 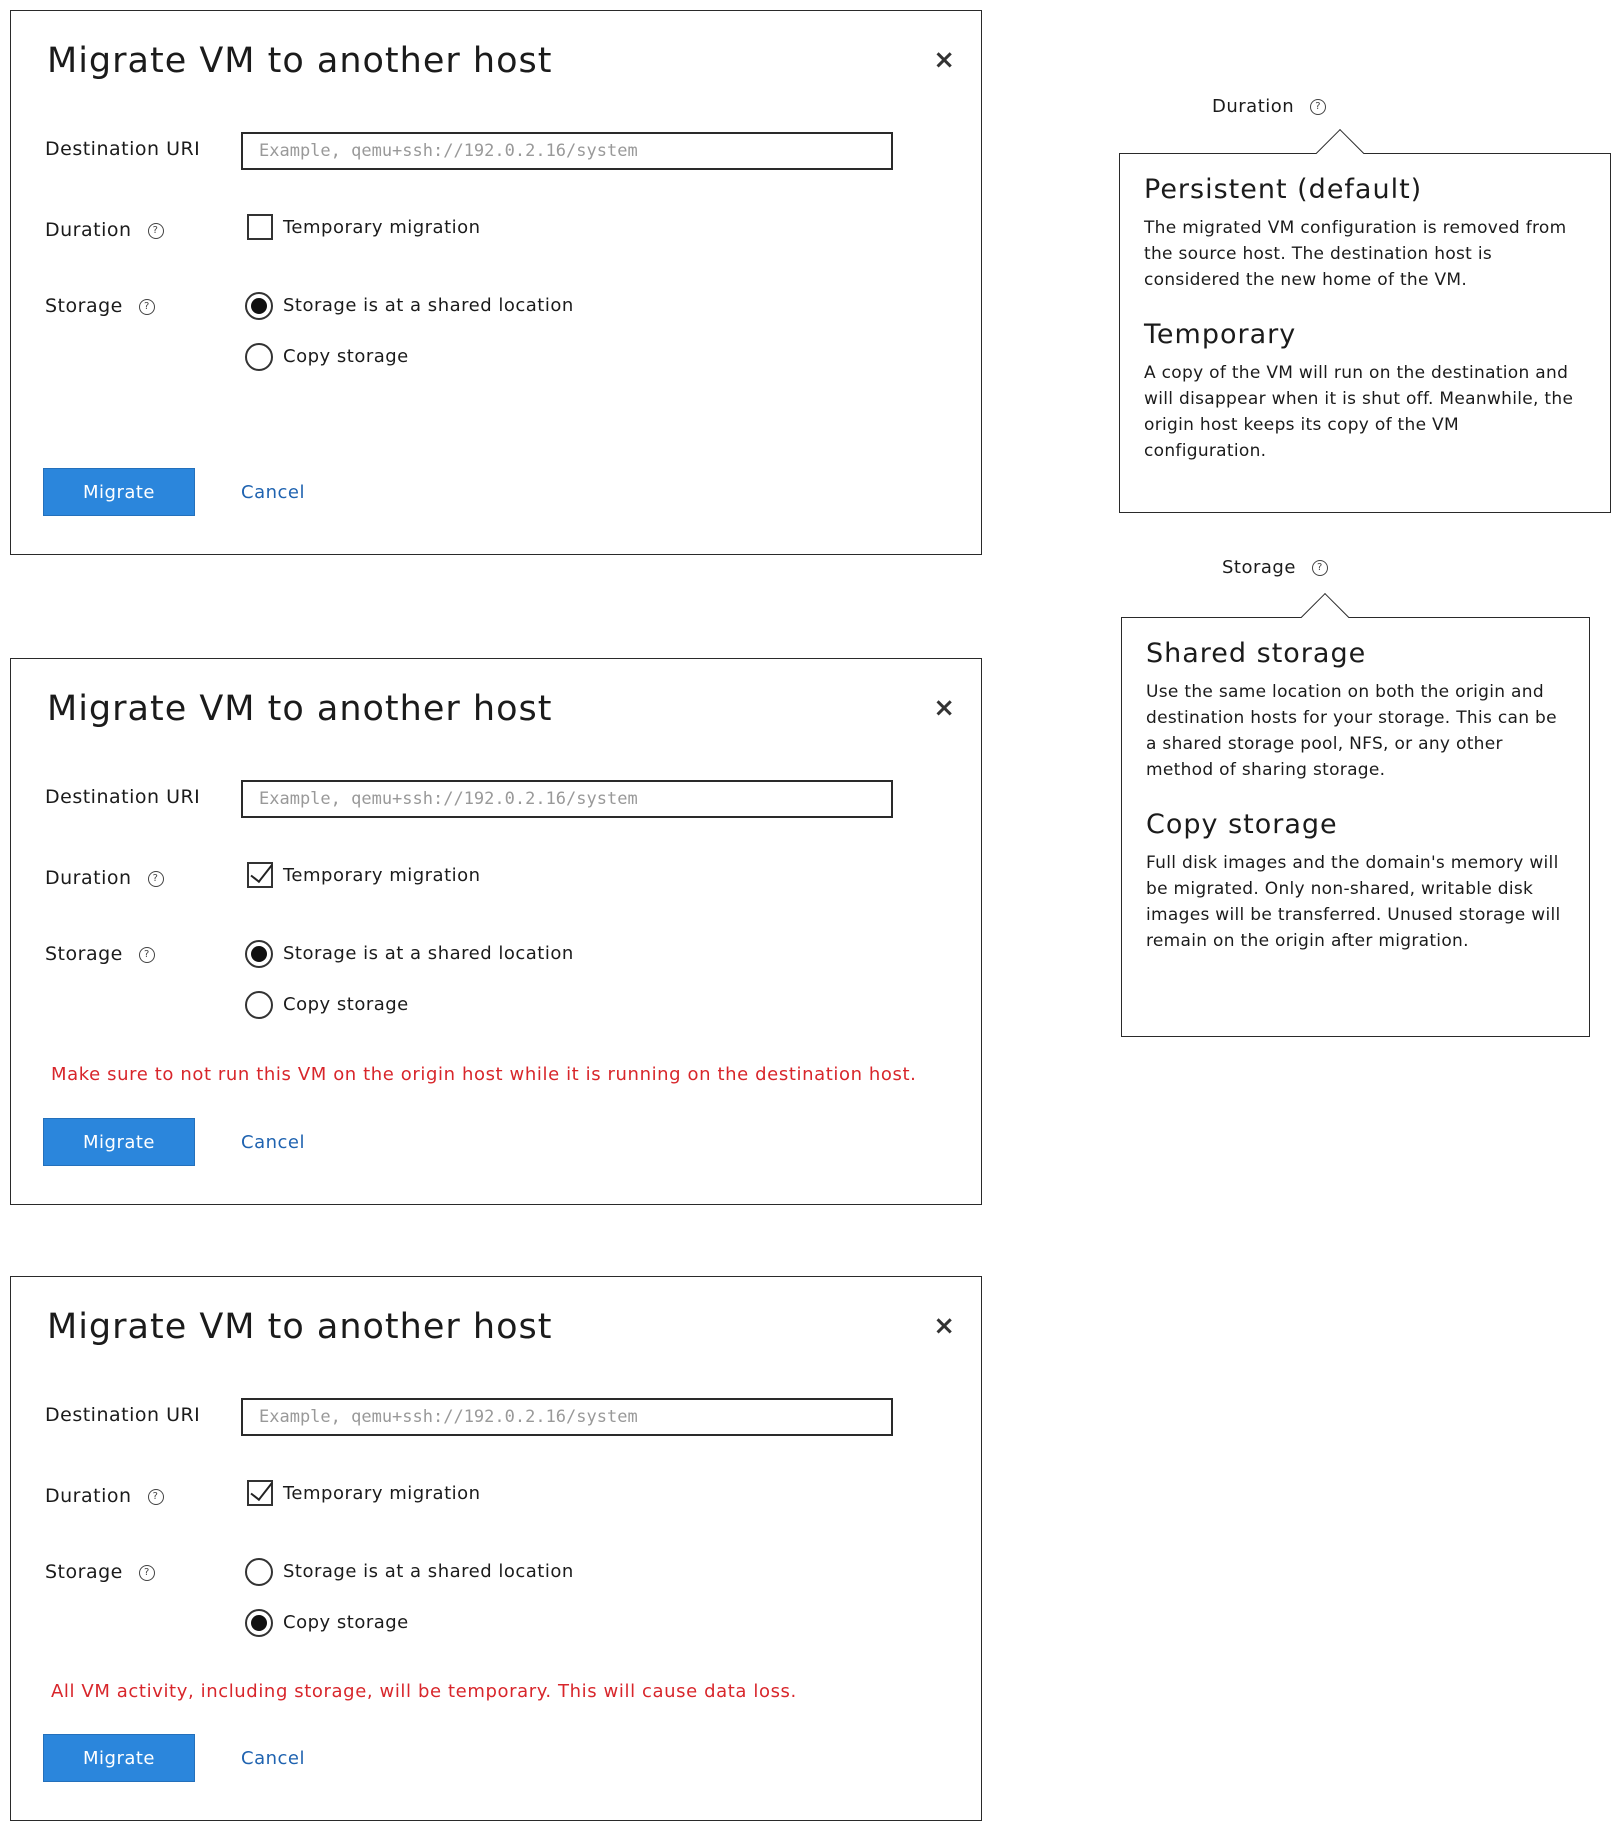 I want to click on popover-heading-shared-storage: Shared storage, so click(x=1256, y=653).